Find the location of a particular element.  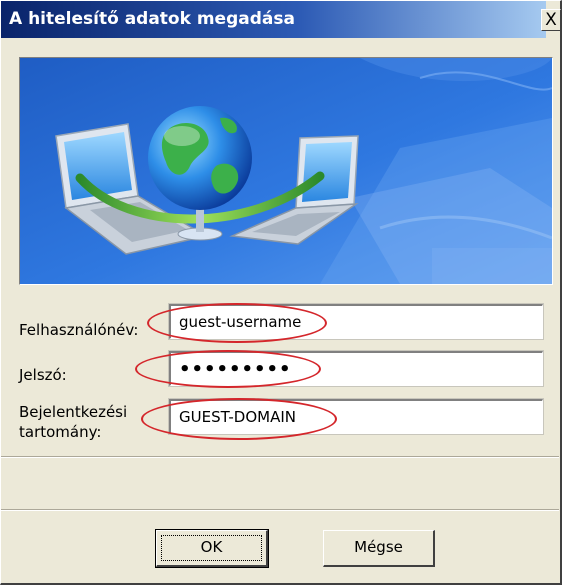

ok-button-label: OK is located at coordinates (211, 547).